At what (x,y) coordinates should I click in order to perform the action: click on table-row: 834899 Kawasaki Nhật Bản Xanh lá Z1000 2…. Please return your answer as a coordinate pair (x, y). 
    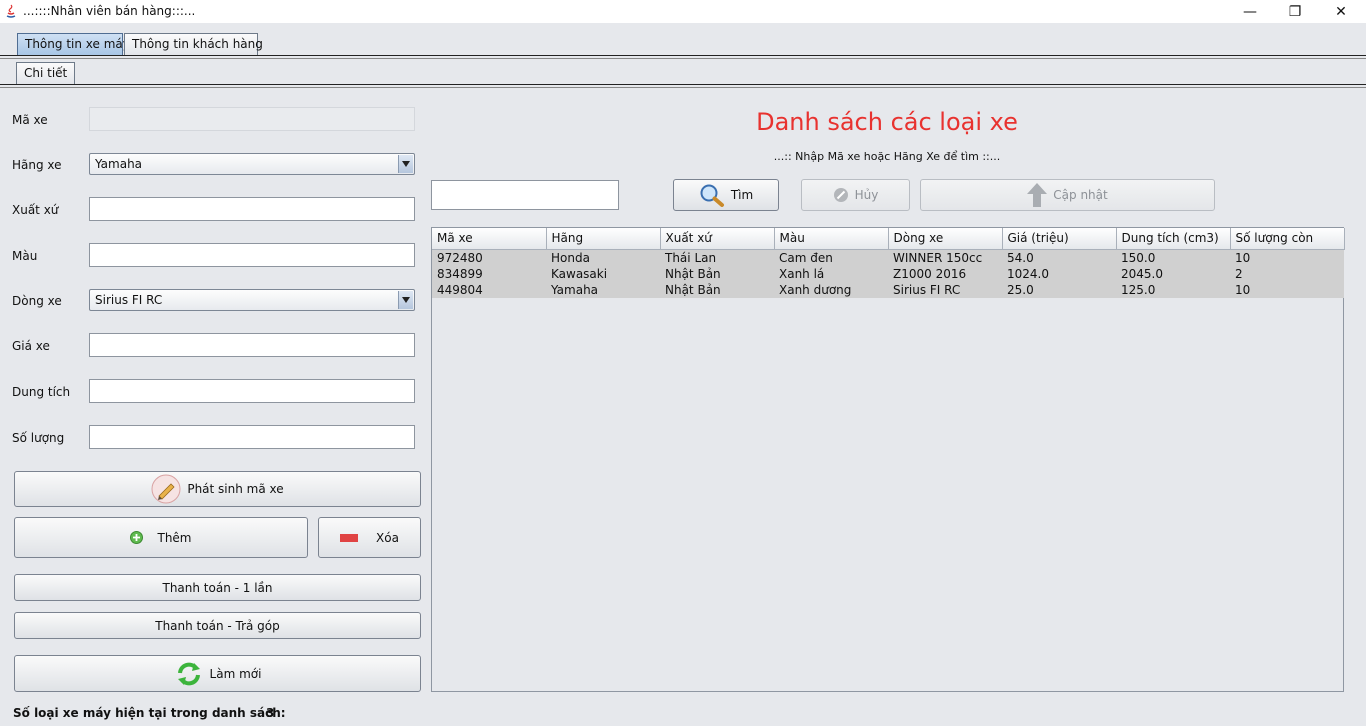
    Looking at the image, I should click on (888, 273).